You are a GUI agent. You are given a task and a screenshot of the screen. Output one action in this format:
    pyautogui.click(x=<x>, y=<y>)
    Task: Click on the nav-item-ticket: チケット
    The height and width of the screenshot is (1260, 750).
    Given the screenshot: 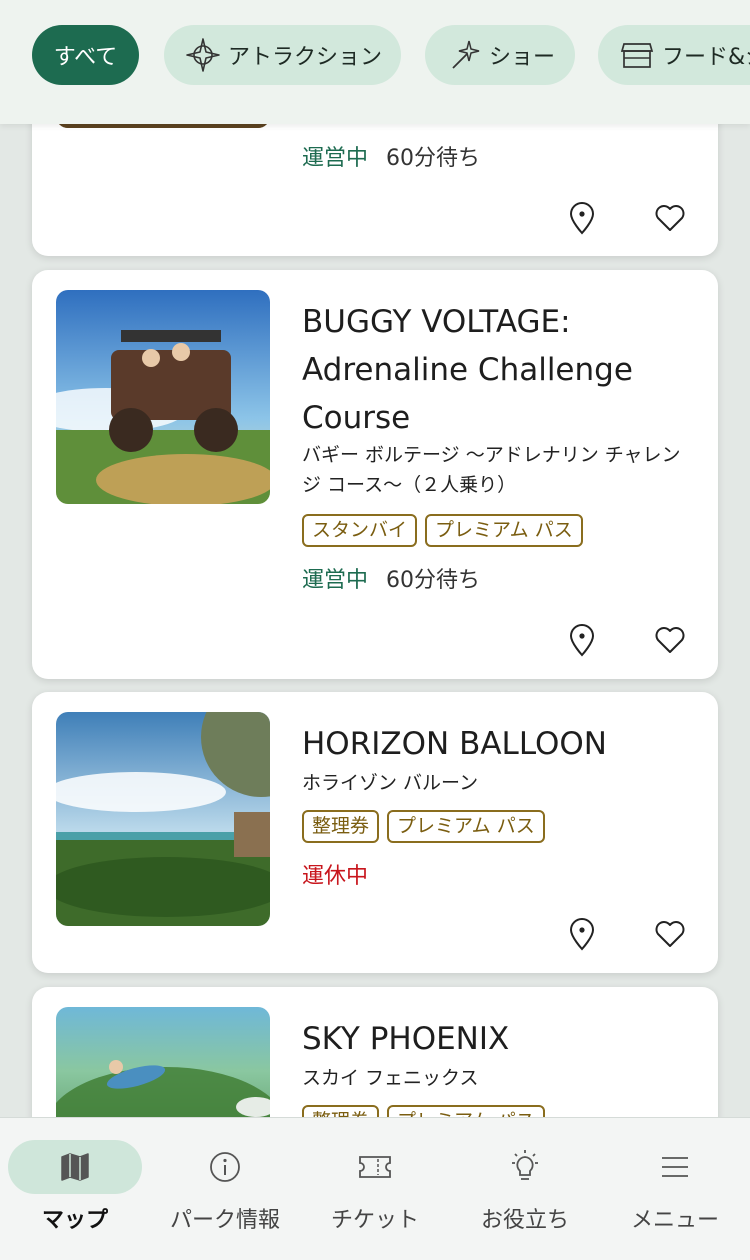 What is the action you would take?
    pyautogui.click(x=375, y=1189)
    